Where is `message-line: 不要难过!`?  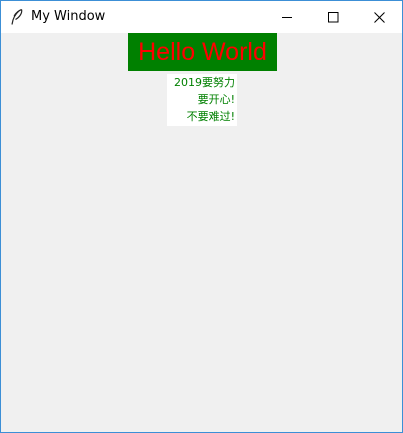
message-line: 不要难过! is located at coordinates (210, 116).